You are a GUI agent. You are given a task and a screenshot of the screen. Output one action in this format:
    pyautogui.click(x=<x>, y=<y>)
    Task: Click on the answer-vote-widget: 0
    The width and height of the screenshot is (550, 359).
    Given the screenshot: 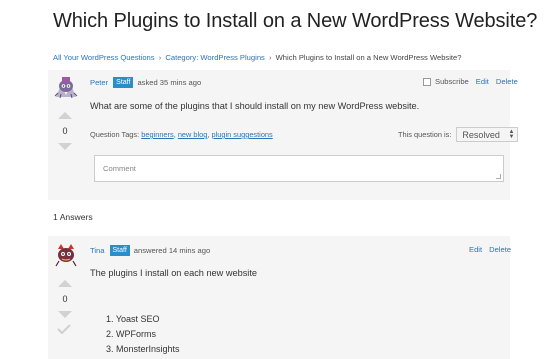 What is the action you would take?
    pyautogui.click(x=65, y=299)
    